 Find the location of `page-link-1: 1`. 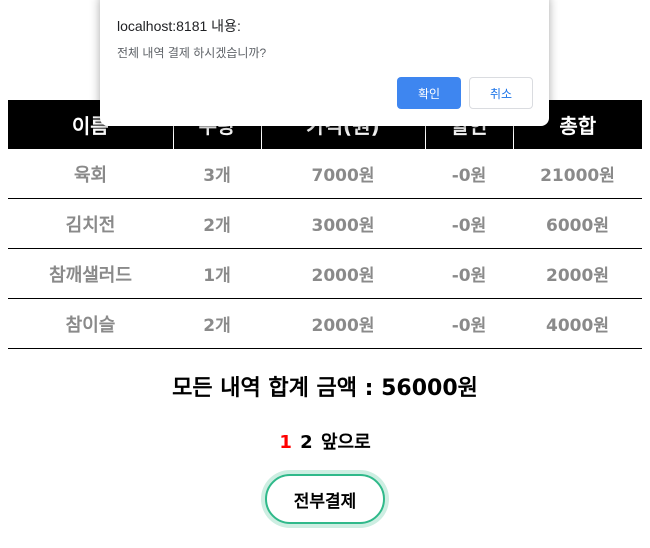

page-link-1: 1 is located at coordinates (285, 442).